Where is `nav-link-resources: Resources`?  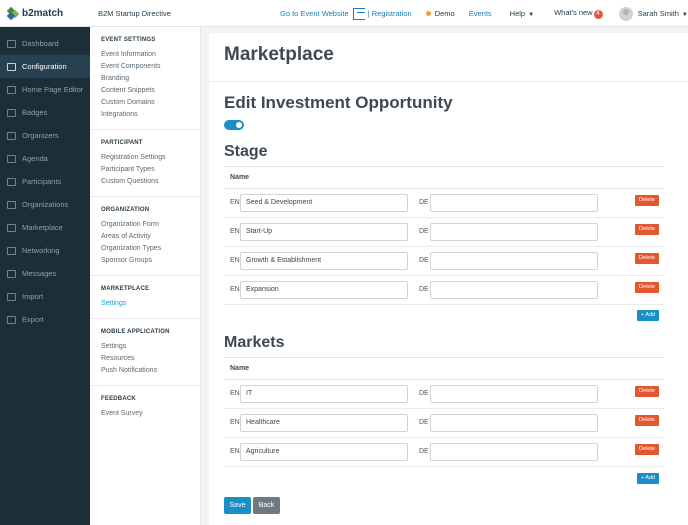
nav-link-resources: Resources is located at coordinates (150, 359).